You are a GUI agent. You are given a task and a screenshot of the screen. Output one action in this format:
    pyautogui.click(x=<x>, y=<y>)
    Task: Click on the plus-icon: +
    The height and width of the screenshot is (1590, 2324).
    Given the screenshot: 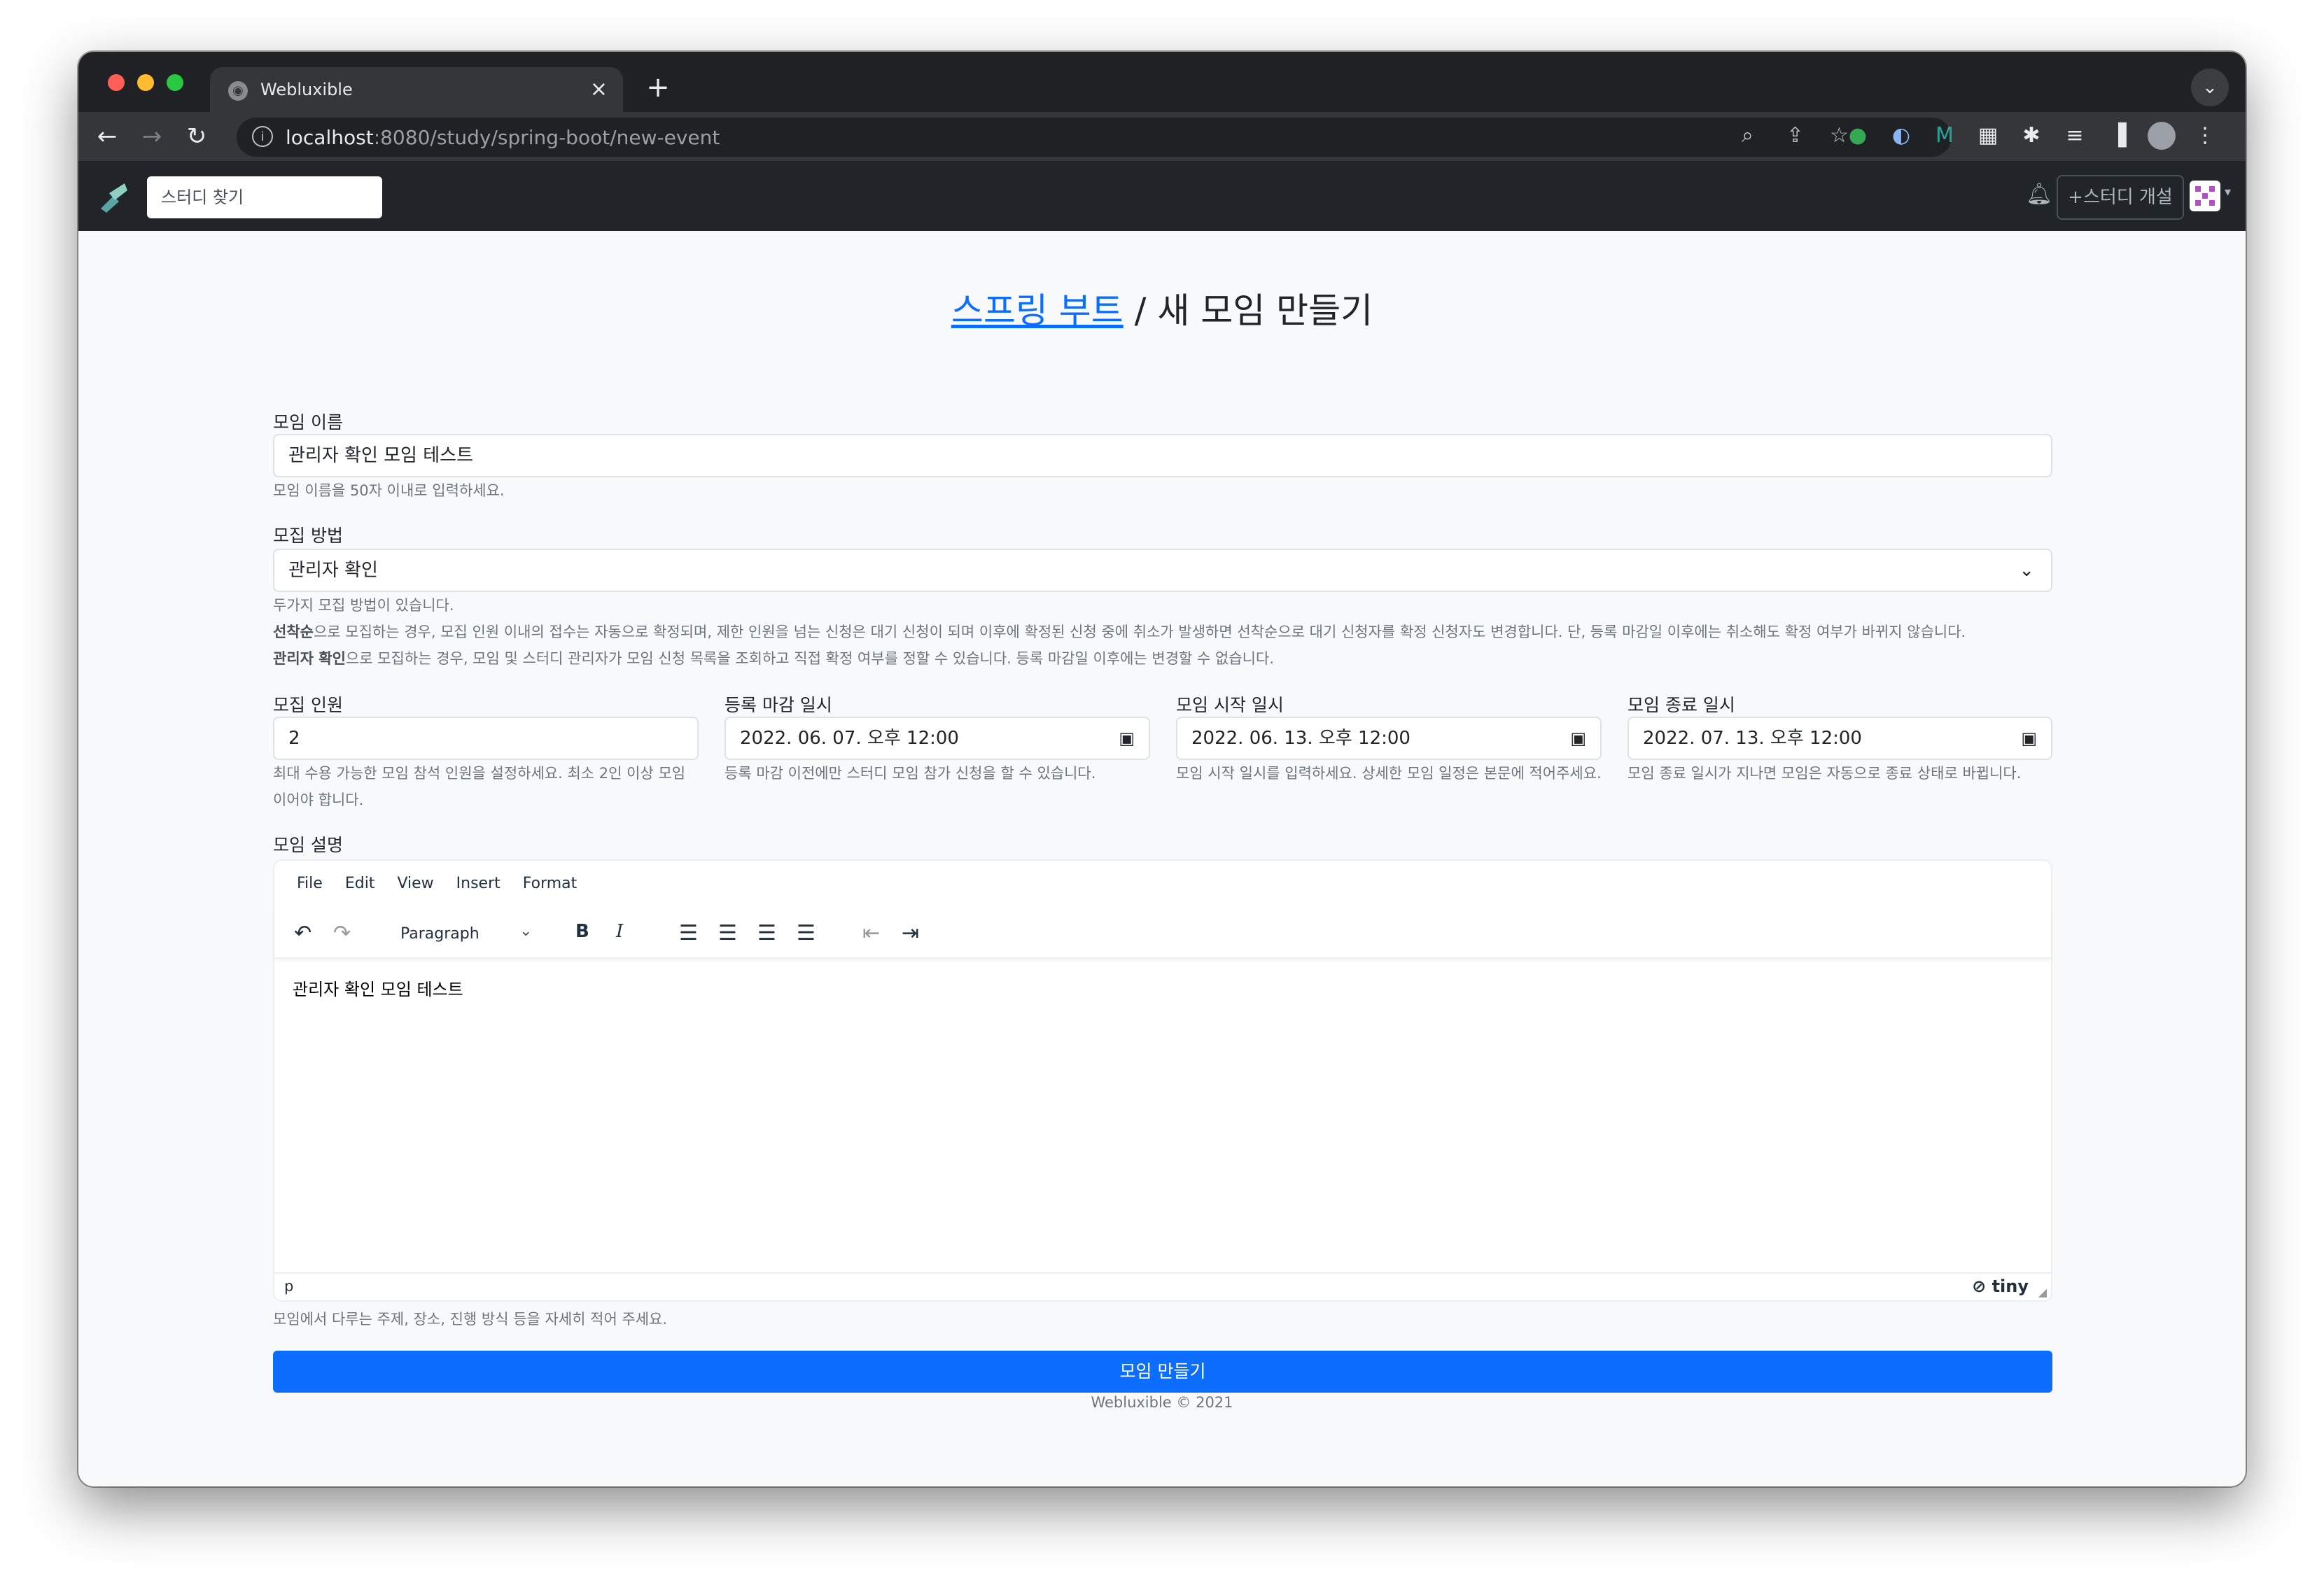 What is the action you would take?
    pyautogui.click(x=2075, y=197)
    